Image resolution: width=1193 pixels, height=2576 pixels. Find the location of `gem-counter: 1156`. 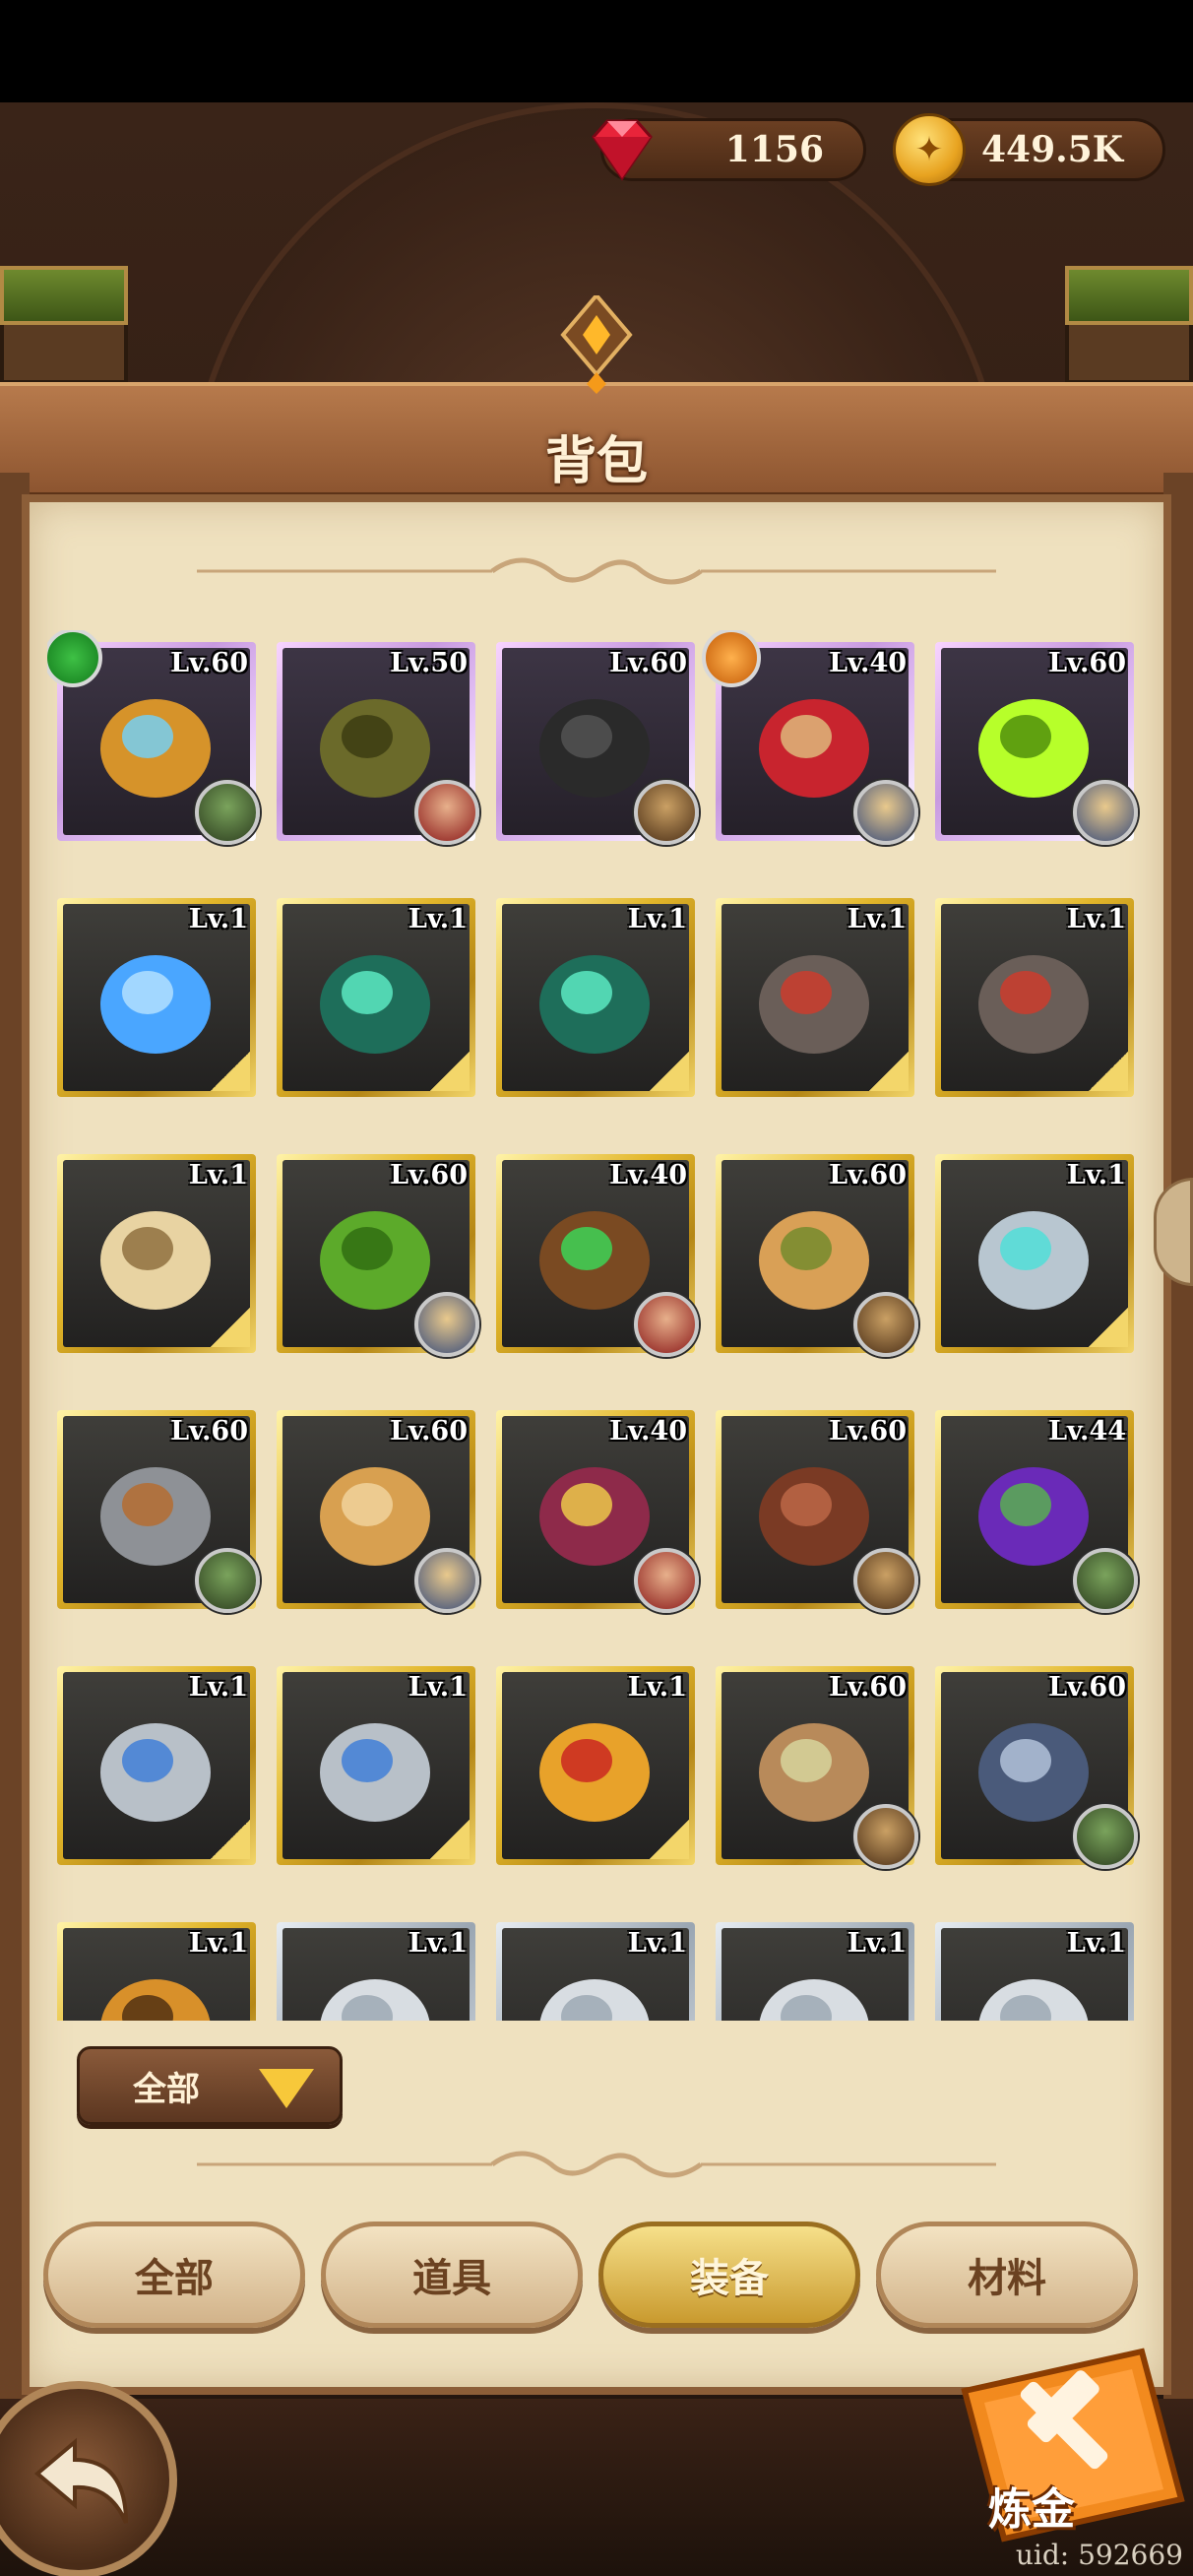

gem-counter: 1156 is located at coordinates (729, 149).